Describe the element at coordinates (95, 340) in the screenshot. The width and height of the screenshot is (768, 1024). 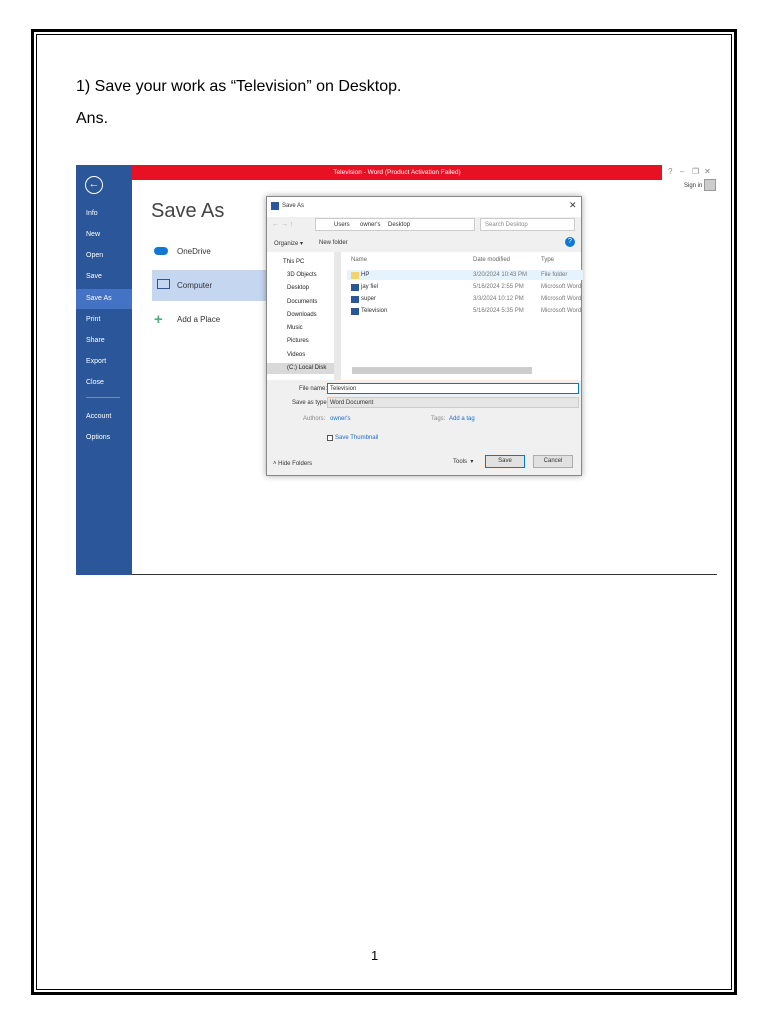
I see `sidebar-item-share: Share` at that location.